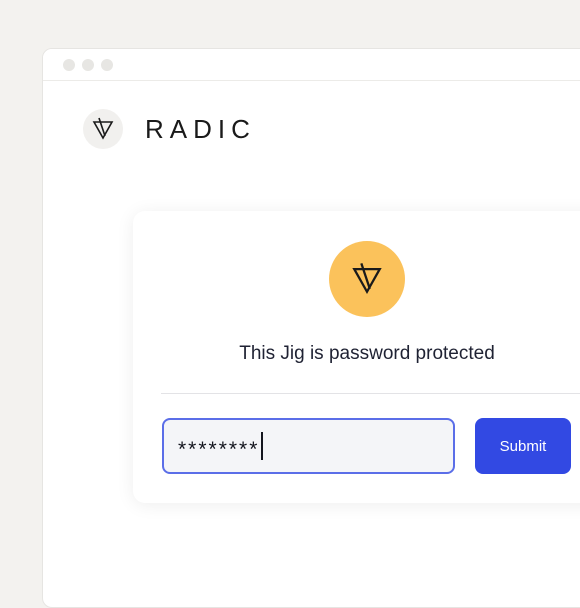 The image size is (580, 608). What do you see at coordinates (523, 446) in the screenshot?
I see `submit-button: Submit` at bounding box center [523, 446].